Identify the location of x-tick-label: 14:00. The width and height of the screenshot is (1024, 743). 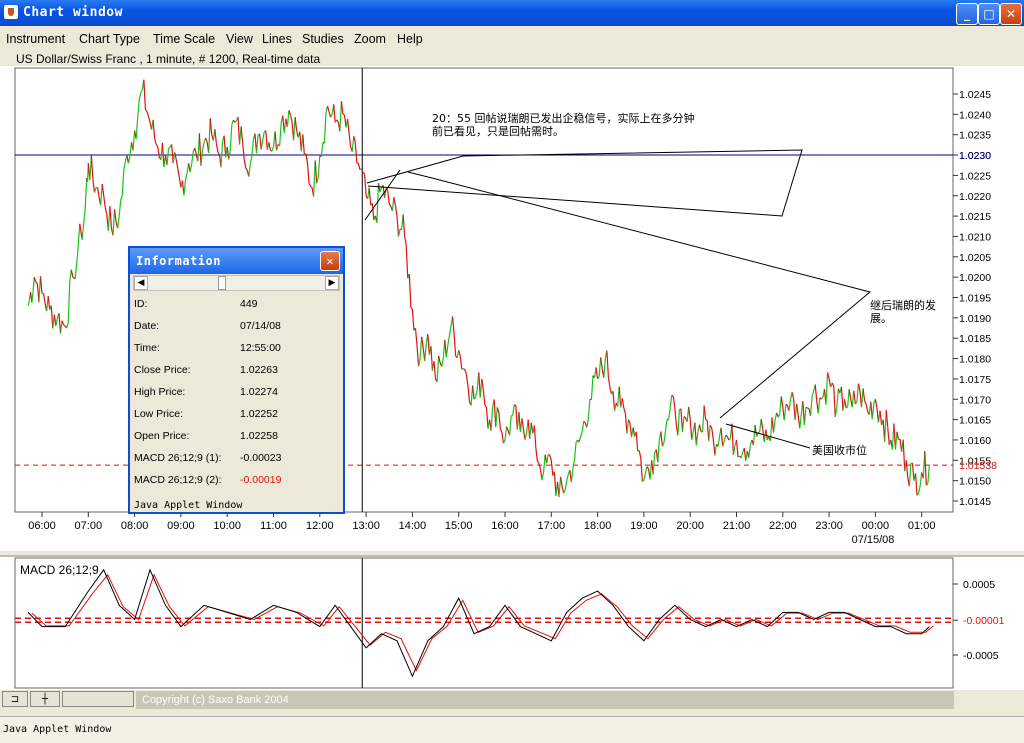
(413, 526).